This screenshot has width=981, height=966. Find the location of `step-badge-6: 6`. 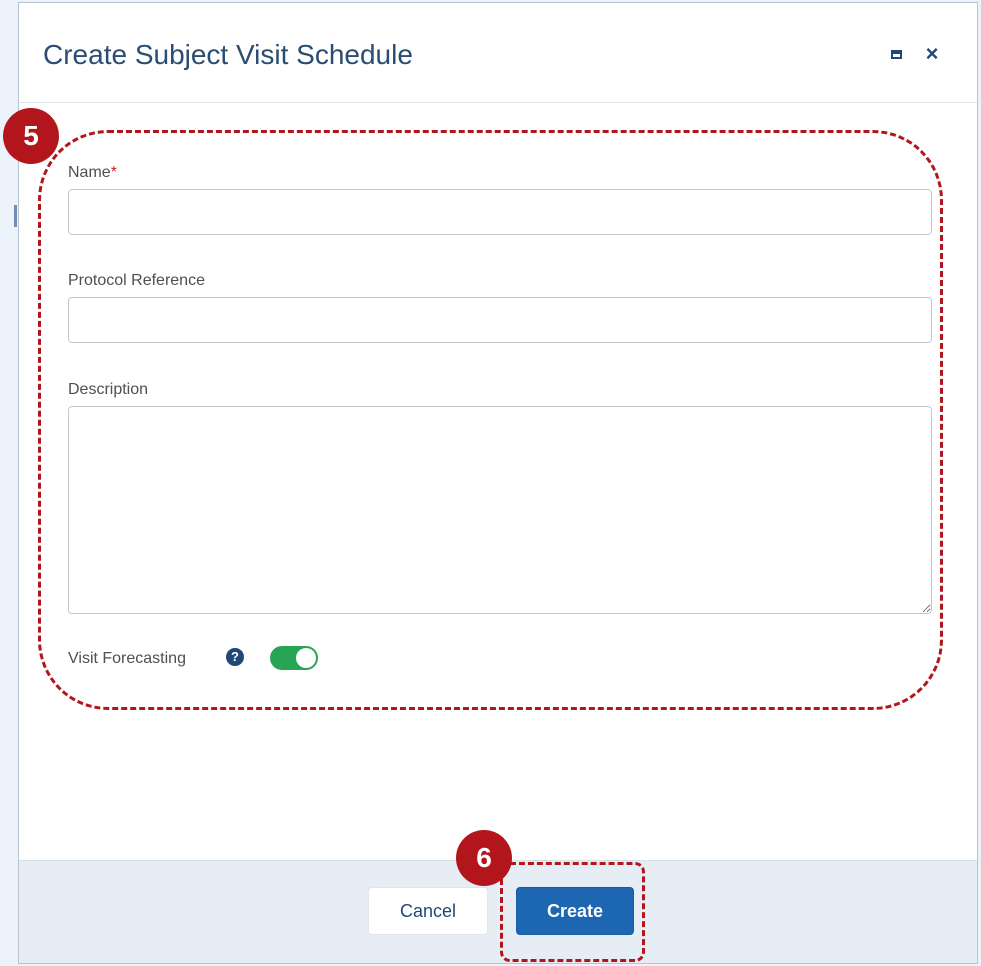

step-badge-6: 6 is located at coordinates (484, 858).